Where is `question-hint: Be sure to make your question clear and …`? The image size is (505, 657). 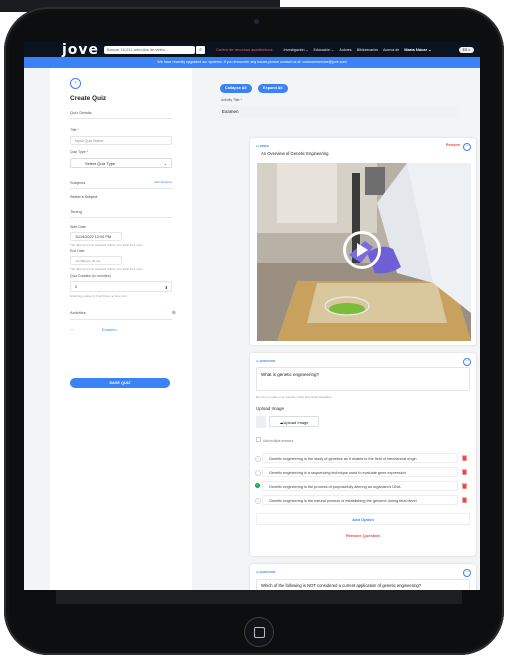 question-hint: Be sure to make your question clear and … is located at coordinates (294, 397).